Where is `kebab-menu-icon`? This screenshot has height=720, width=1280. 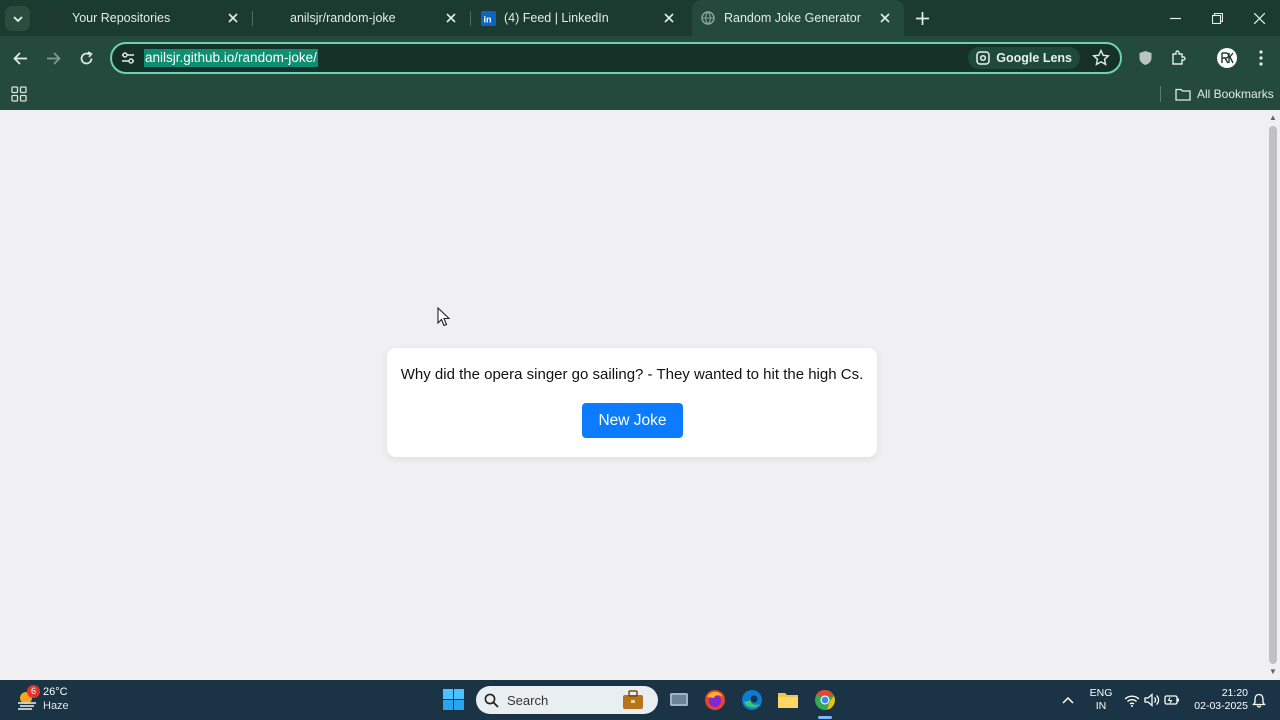
kebab-menu-icon is located at coordinates (1261, 58).